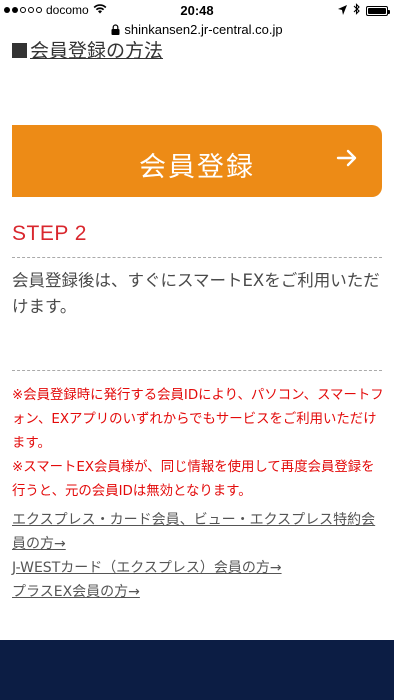 Image resolution: width=394 pixels, height=700 pixels. Describe the element at coordinates (347, 160) in the screenshot. I see `arrow-right-icon` at that location.